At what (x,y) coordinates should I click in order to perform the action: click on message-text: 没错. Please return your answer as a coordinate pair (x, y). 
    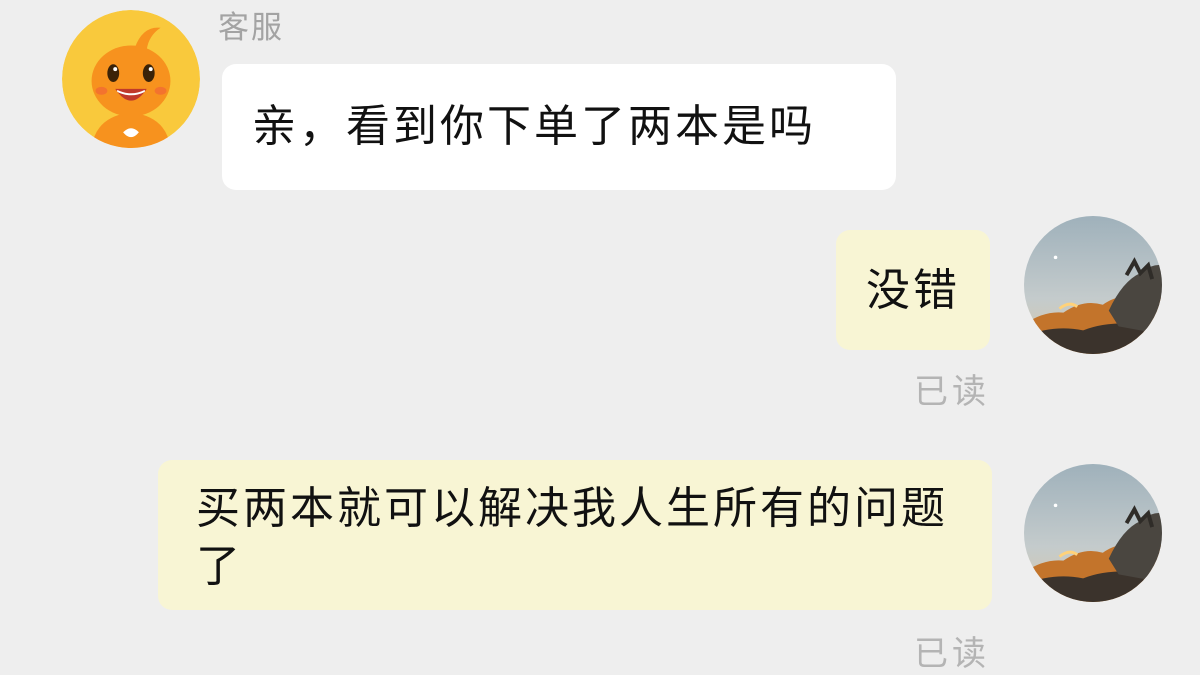
    Looking at the image, I should click on (913, 290).